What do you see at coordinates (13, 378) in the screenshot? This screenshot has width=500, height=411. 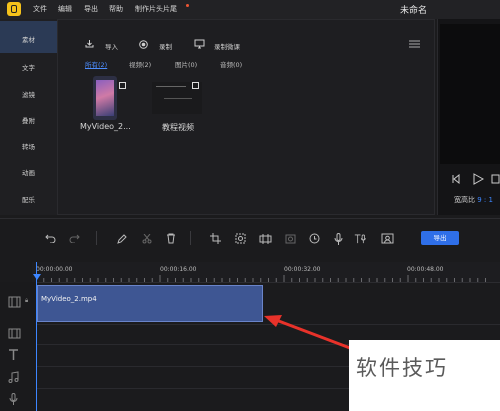 I see `music-track-icon` at bounding box center [13, 378].